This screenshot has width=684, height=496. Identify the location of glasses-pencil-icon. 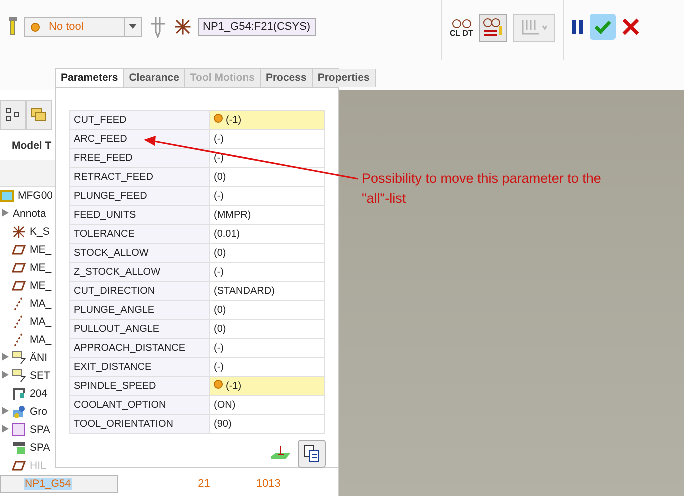
(493, 28).